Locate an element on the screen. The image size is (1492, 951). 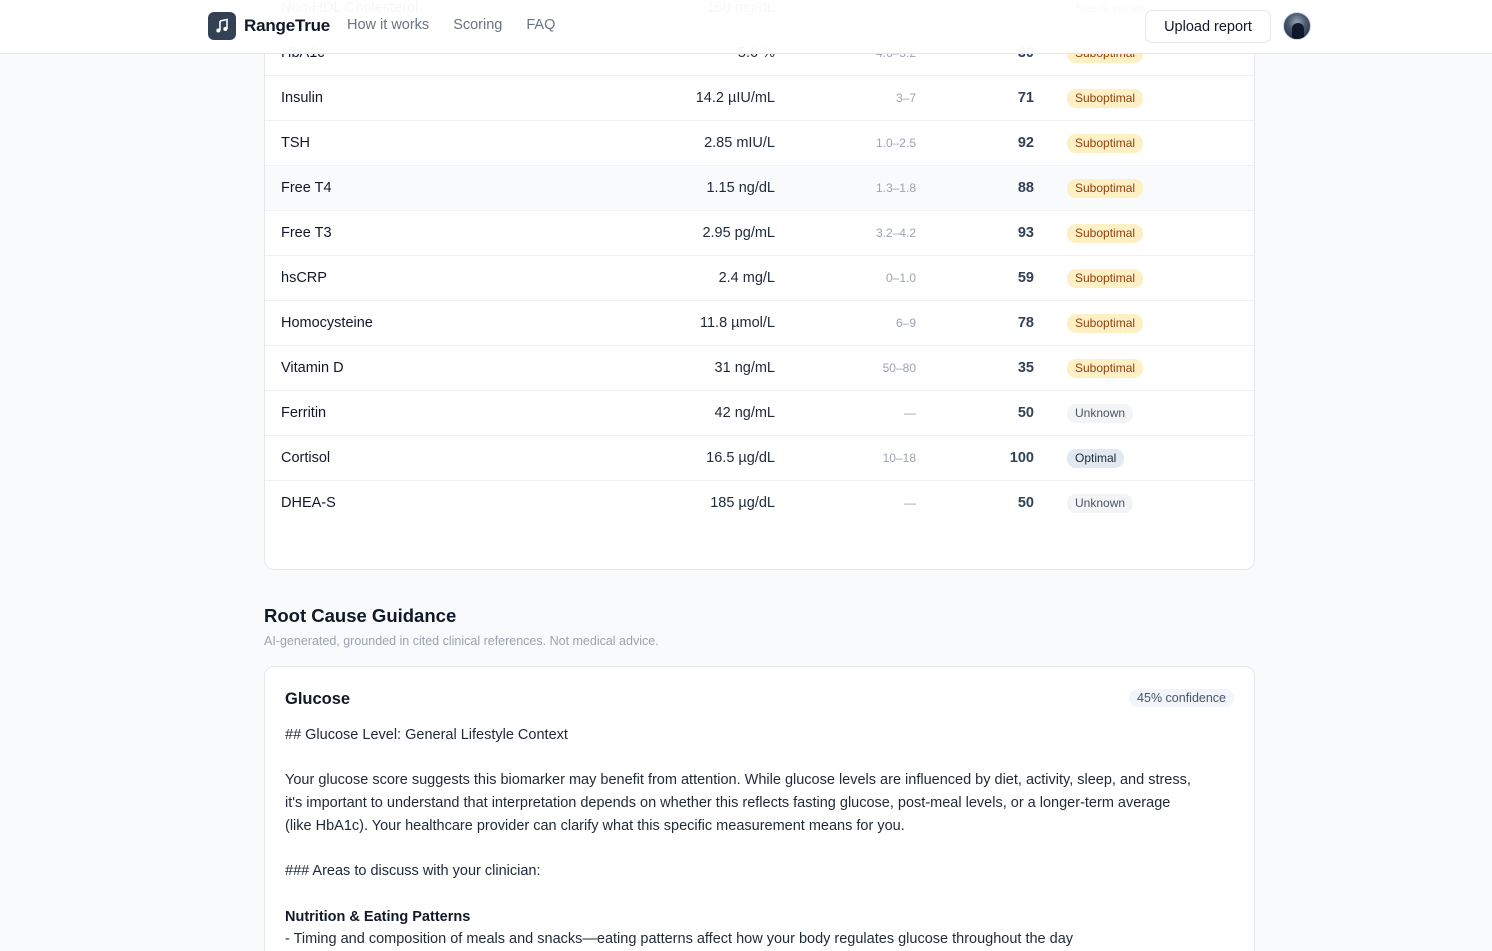
confidence-badge: 45% confidence is located at coordinates (1181, 698).